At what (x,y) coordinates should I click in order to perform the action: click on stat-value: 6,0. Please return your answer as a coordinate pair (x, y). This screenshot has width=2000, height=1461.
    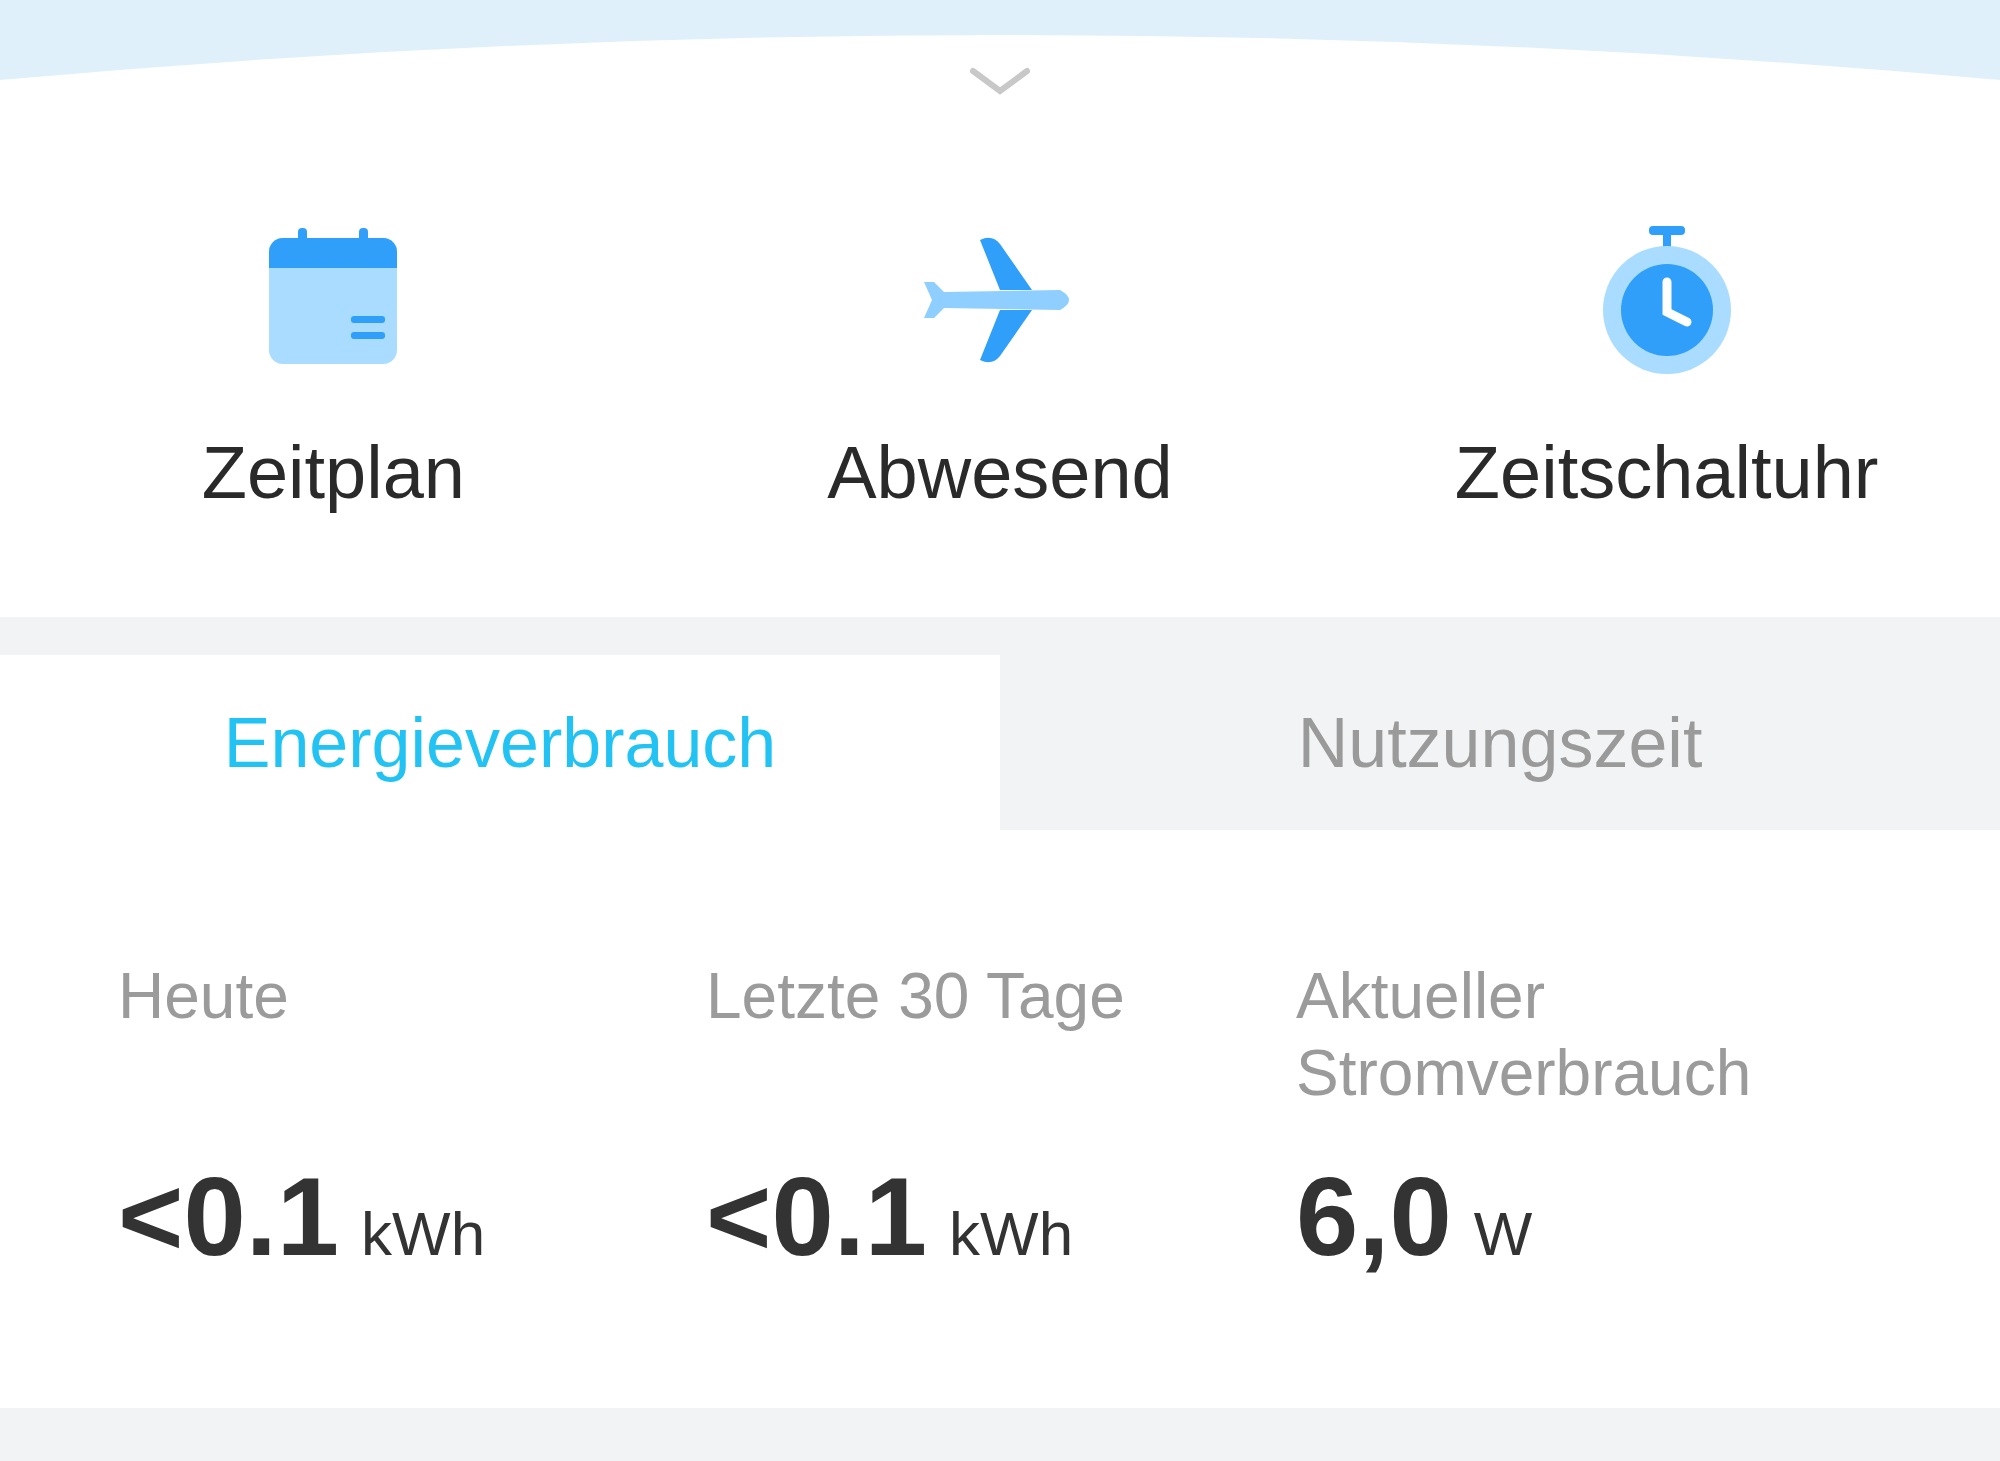
    Looking at the image, I should click on (1374, 1216).